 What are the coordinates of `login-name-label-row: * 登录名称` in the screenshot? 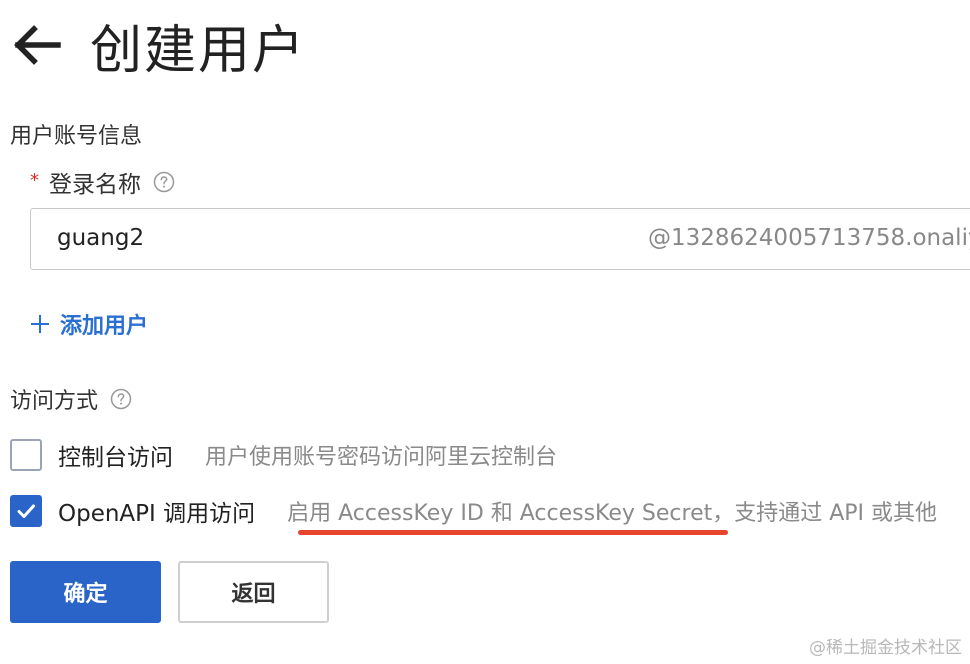 It's located at (102, 182).